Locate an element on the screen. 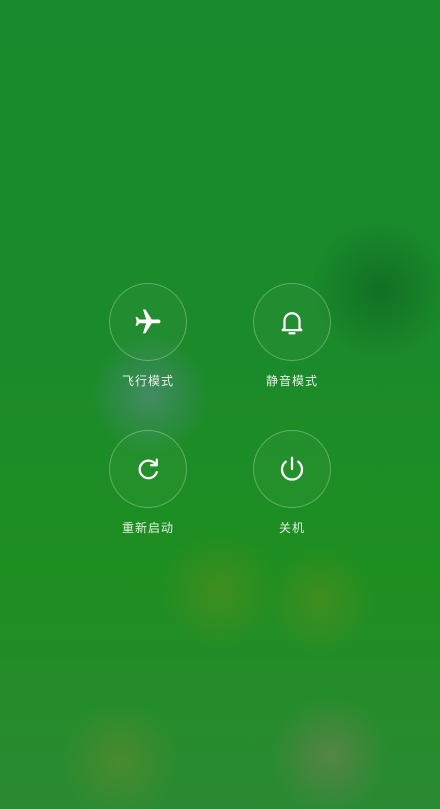  airplane-icon is located at coordinates (148, 322).